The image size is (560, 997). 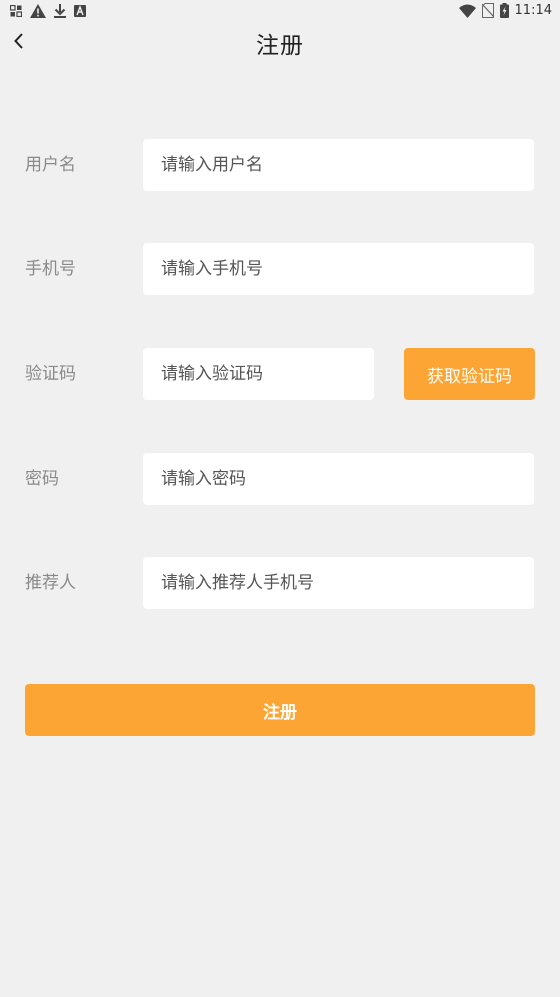 What do you see at coordinates (338, 165) in the screenshot?
I see `username-input` at bounding box center [338, 165].